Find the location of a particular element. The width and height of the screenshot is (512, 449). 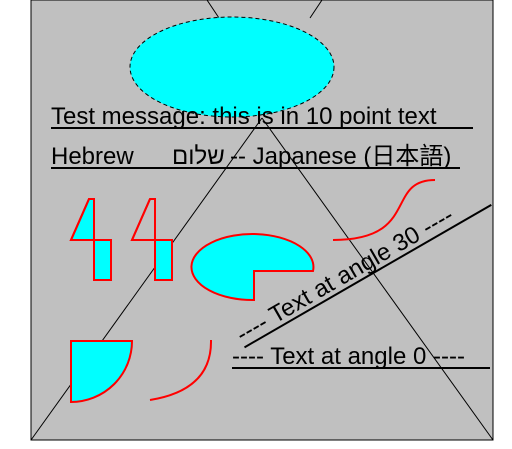

angle-0-text: ---- Text at angle 0 ---- is located at coordinates (348, 356).